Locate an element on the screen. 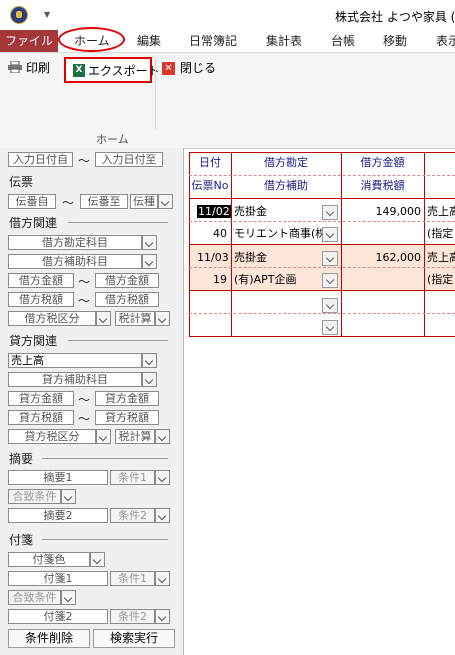  summary1-condition-field: 条件1 is located at coordinates (132, 477).